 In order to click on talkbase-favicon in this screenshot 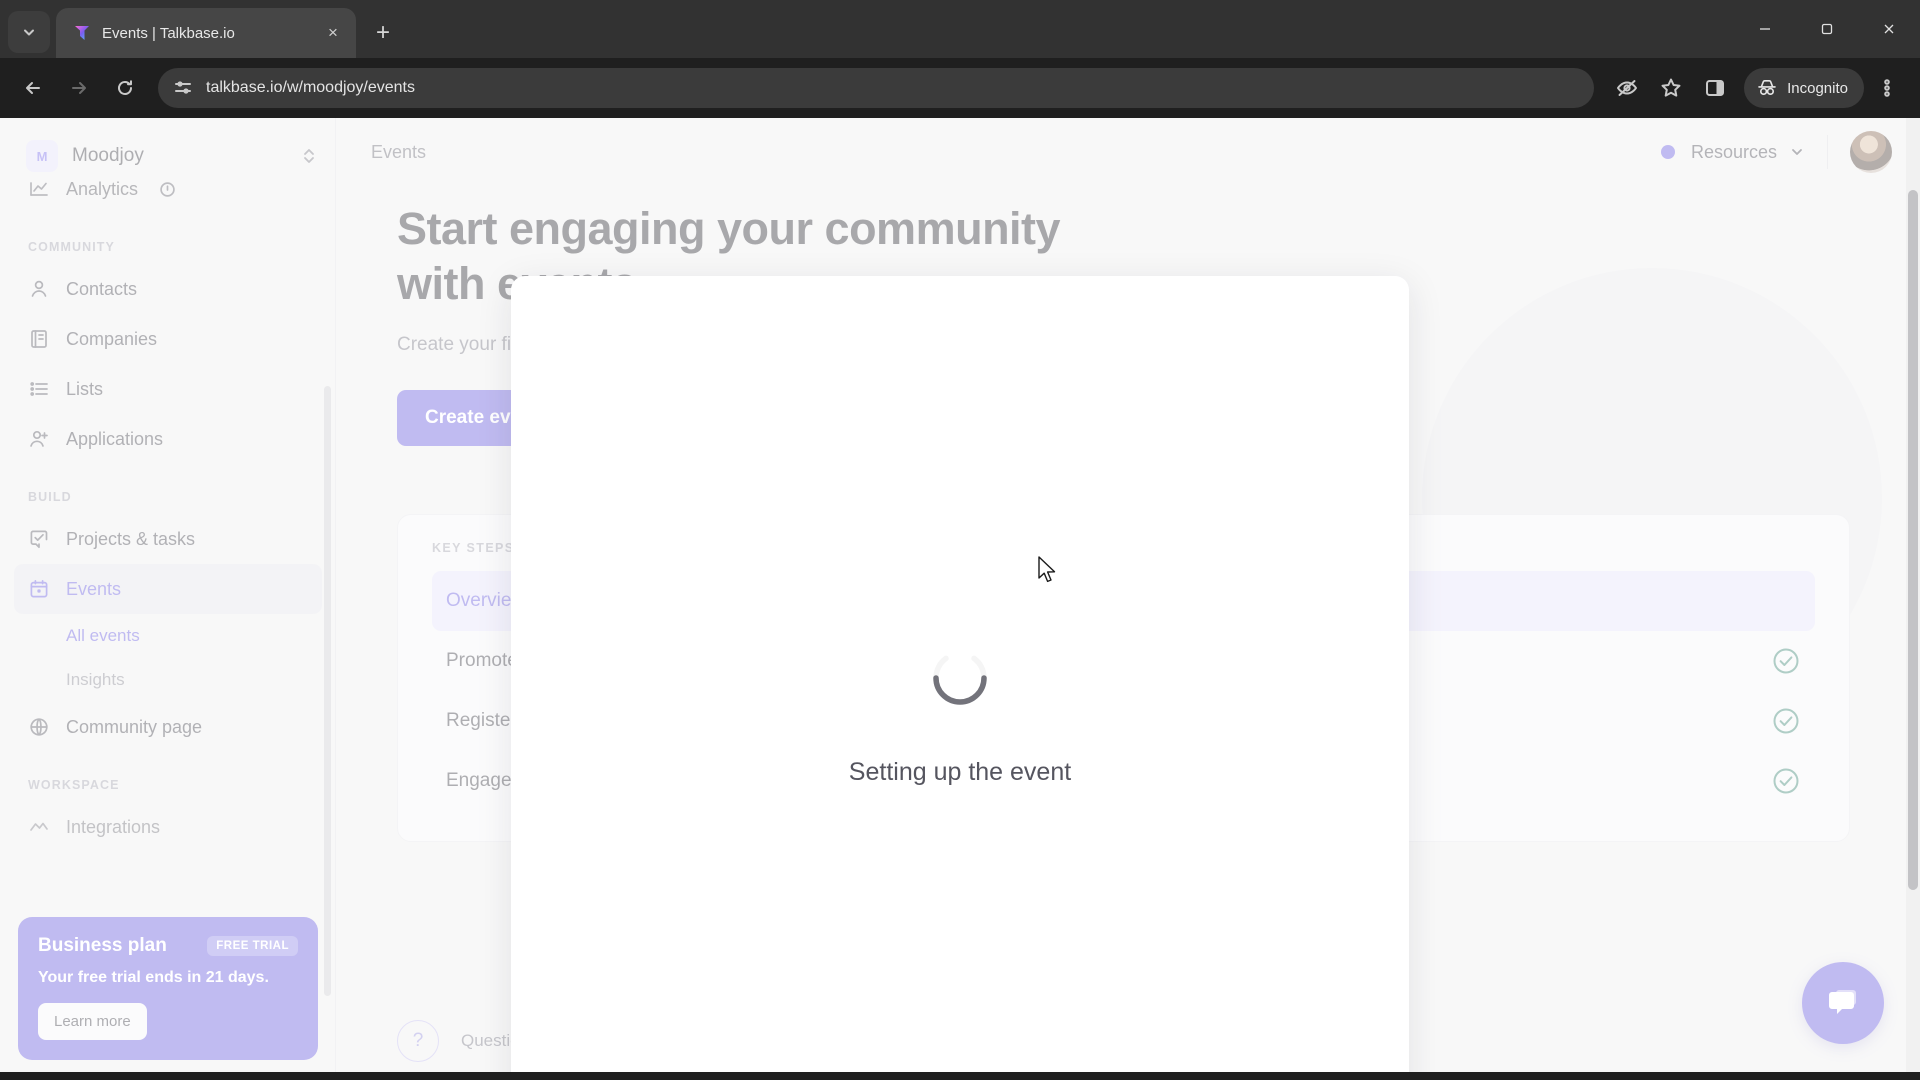, I will do `click(82, 33)`.